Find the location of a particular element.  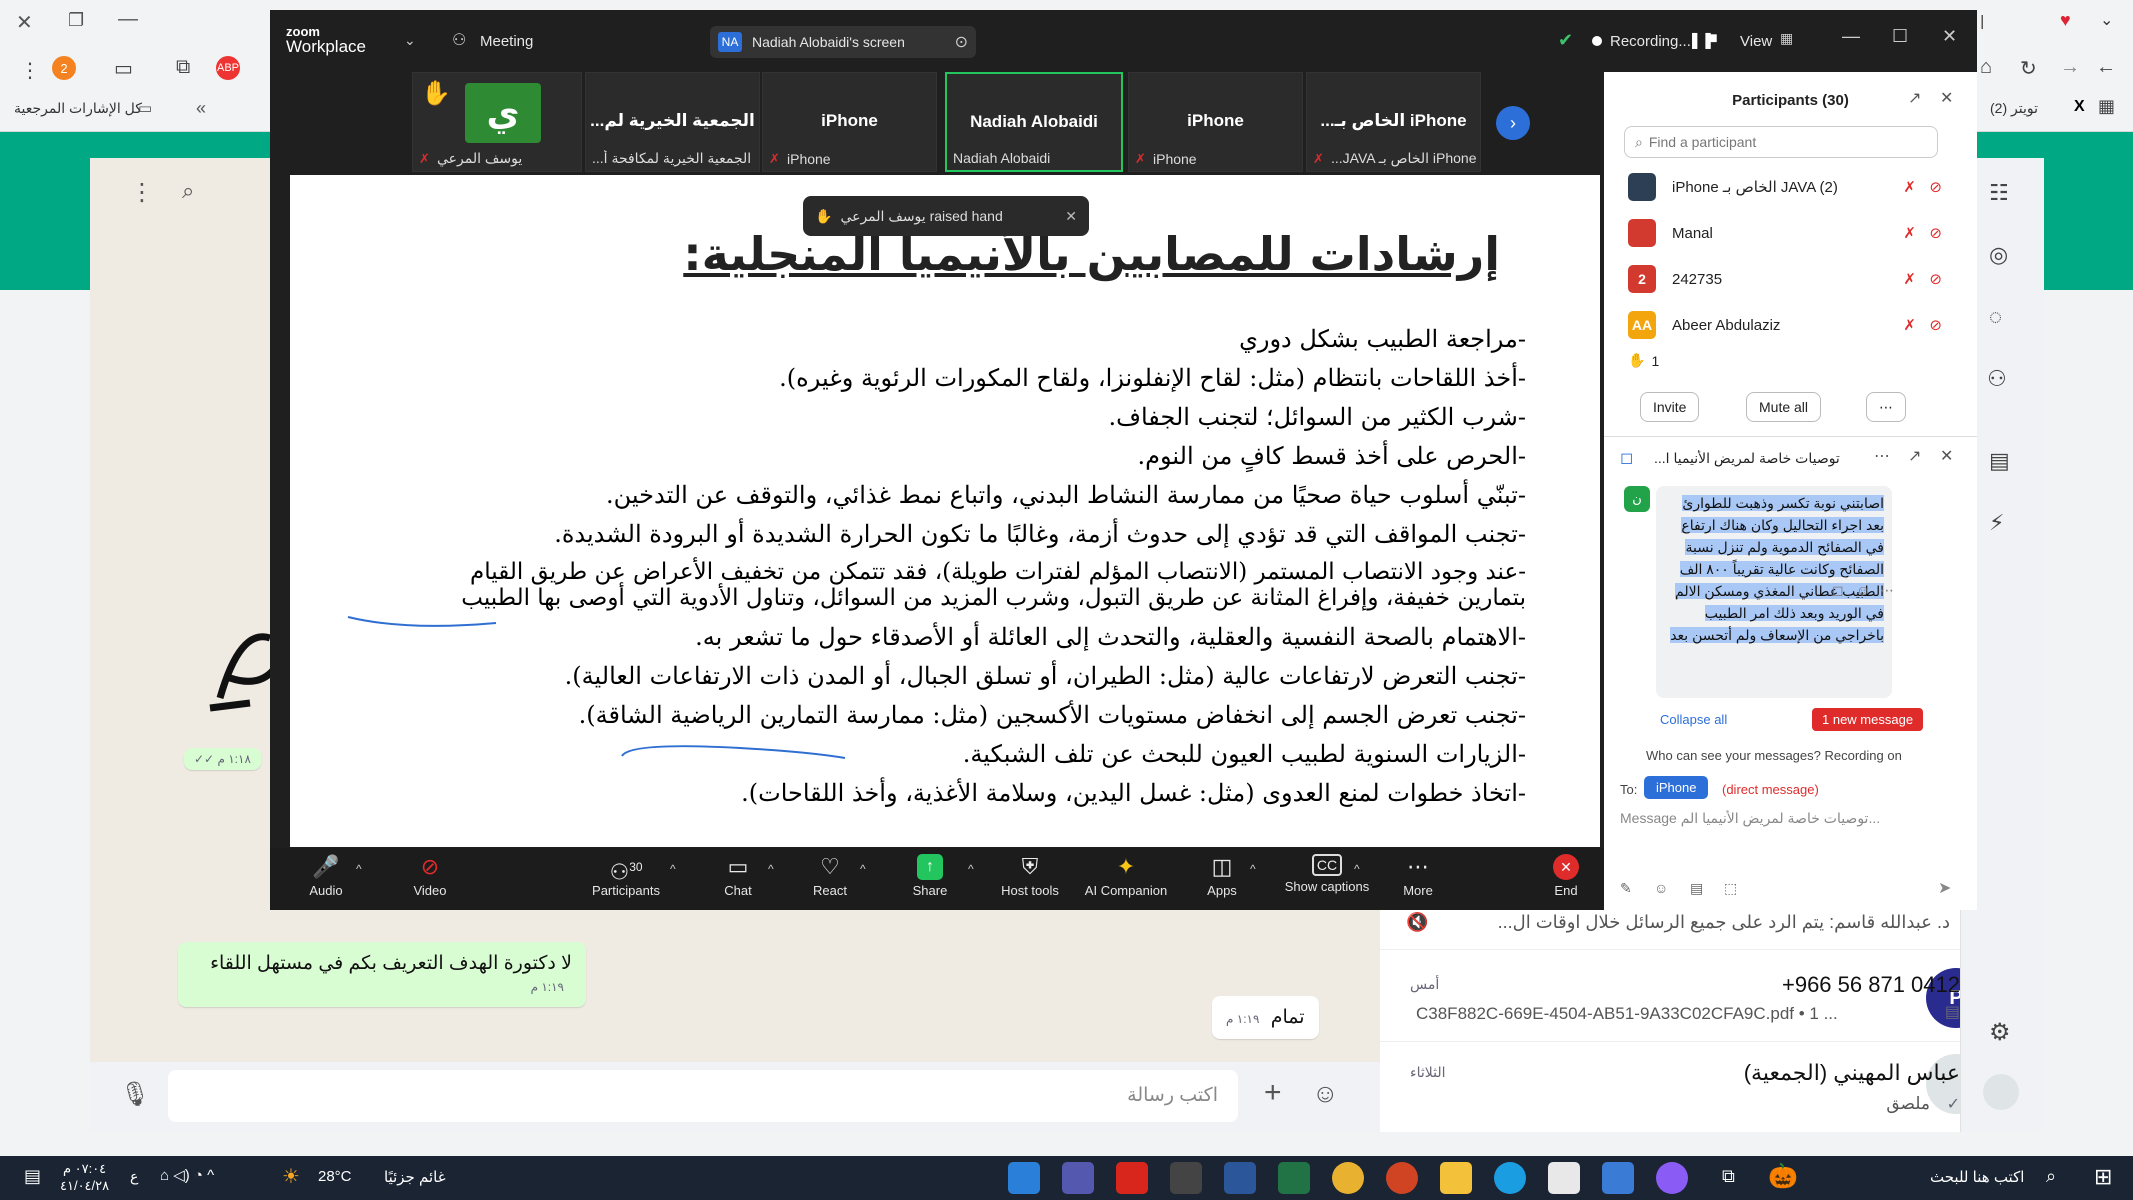

chrome-icon is located at coordinates (1348, 1178).